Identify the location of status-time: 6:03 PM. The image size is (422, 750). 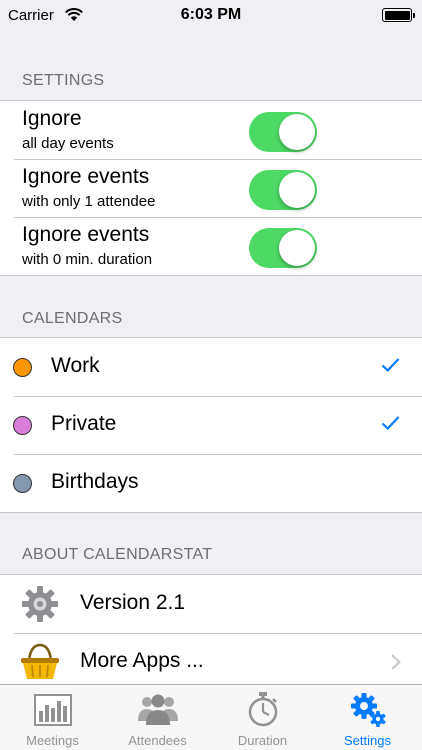
(211, 14).